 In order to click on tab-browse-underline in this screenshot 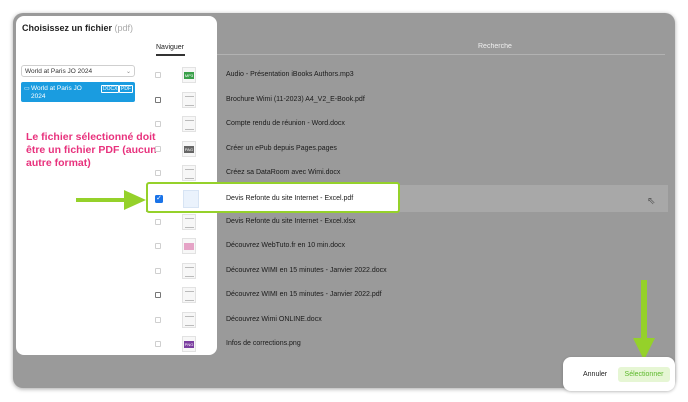, I will do `click(170, 55)`.